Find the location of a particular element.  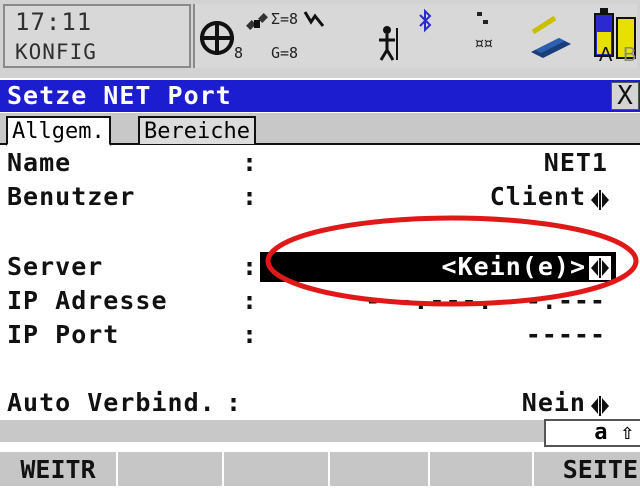

tab-allgemein: Allgem. is located at coordinates (58, 131).